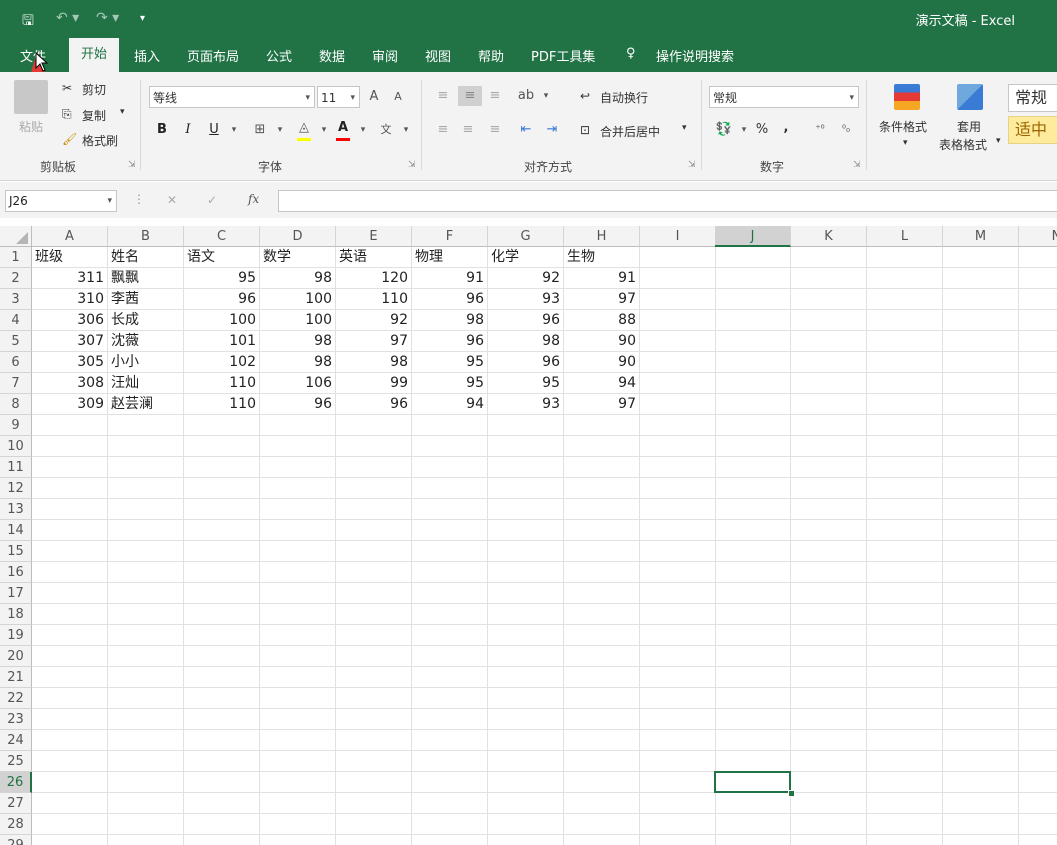 This screenshot has height=845, width=1057. What do you see at coordinates (829, 299) in the screenshot?
I see `cell-k3` at bounding box center [829, 299].